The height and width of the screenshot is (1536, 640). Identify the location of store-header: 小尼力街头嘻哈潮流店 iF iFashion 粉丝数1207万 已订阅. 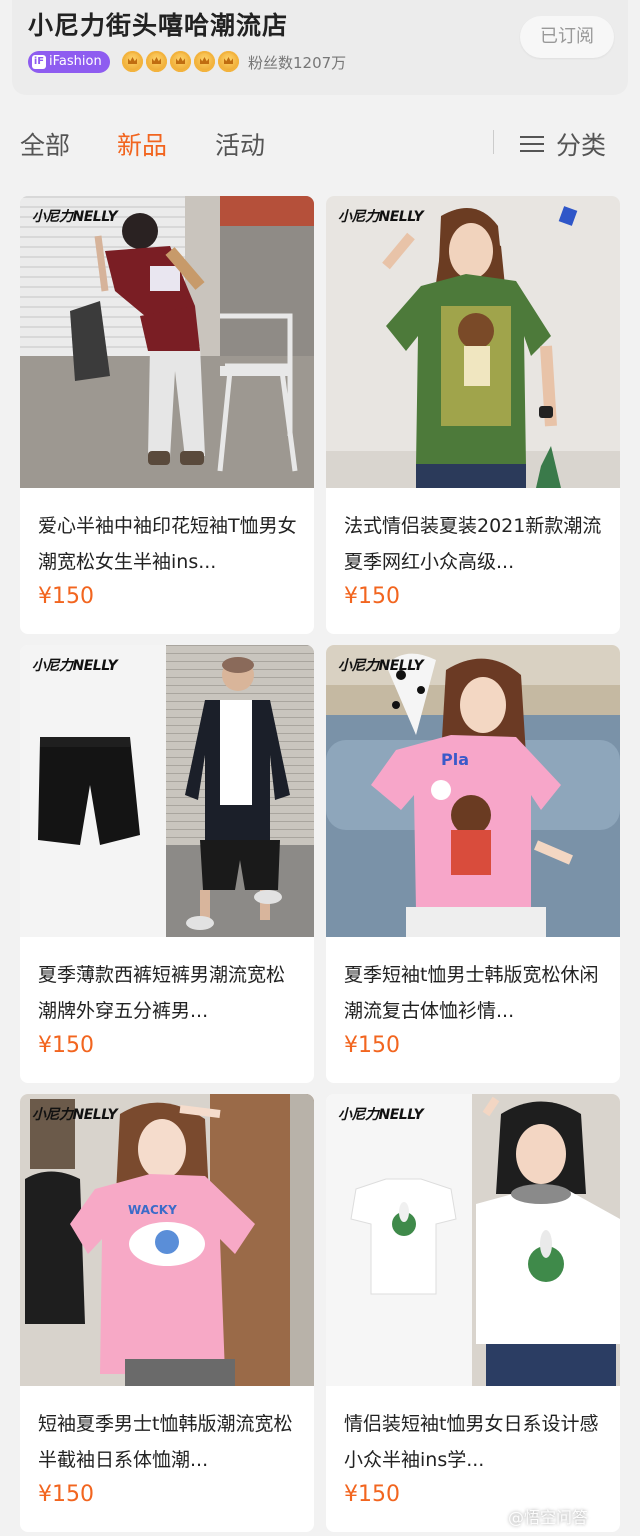
(320, 47).